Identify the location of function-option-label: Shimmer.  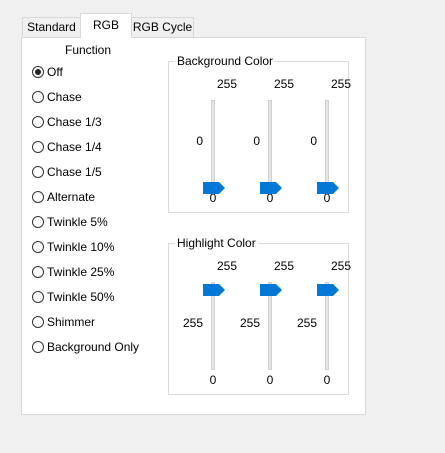
(71, 322).